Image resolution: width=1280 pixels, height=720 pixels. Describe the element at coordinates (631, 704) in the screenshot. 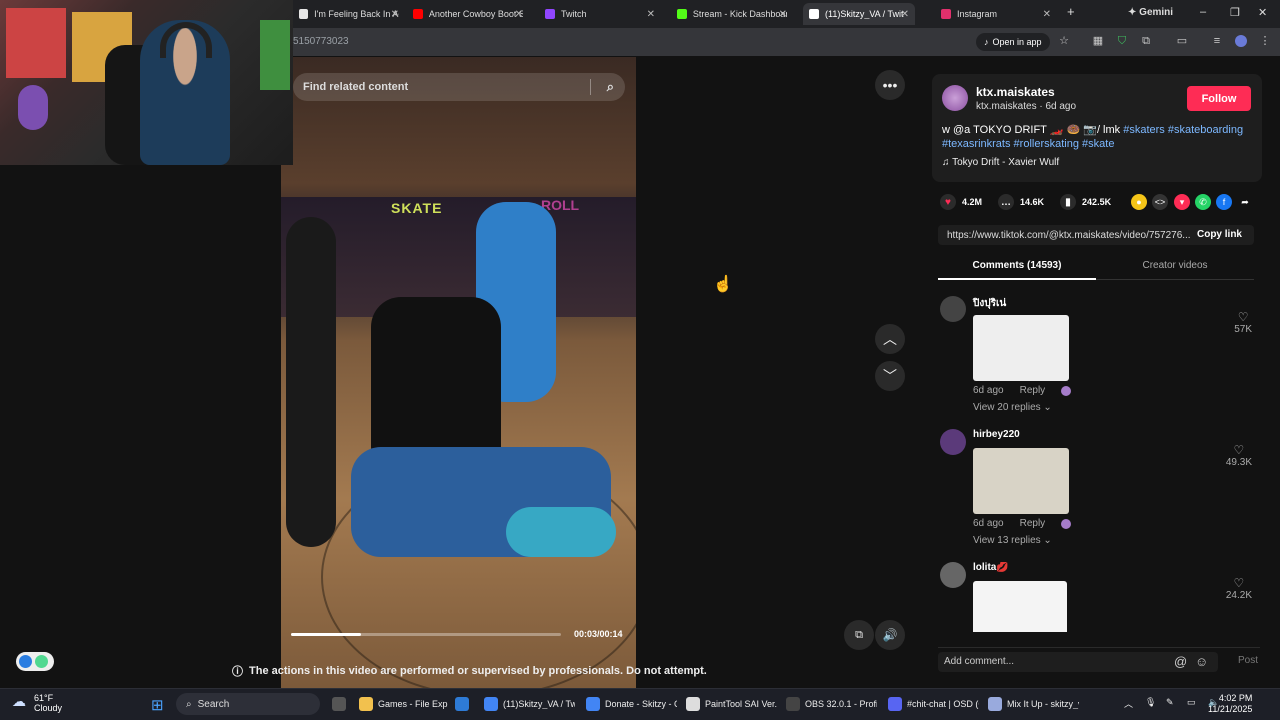

I see `taskbar-app: Donate - Skitzy - C` at that location.